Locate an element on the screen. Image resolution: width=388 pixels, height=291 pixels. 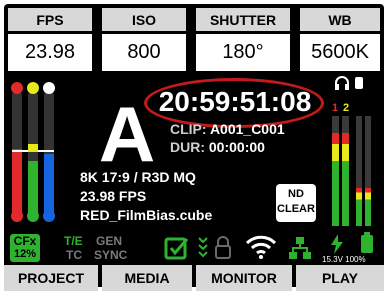
checkbox-icon is located at coordinates (177, 248).